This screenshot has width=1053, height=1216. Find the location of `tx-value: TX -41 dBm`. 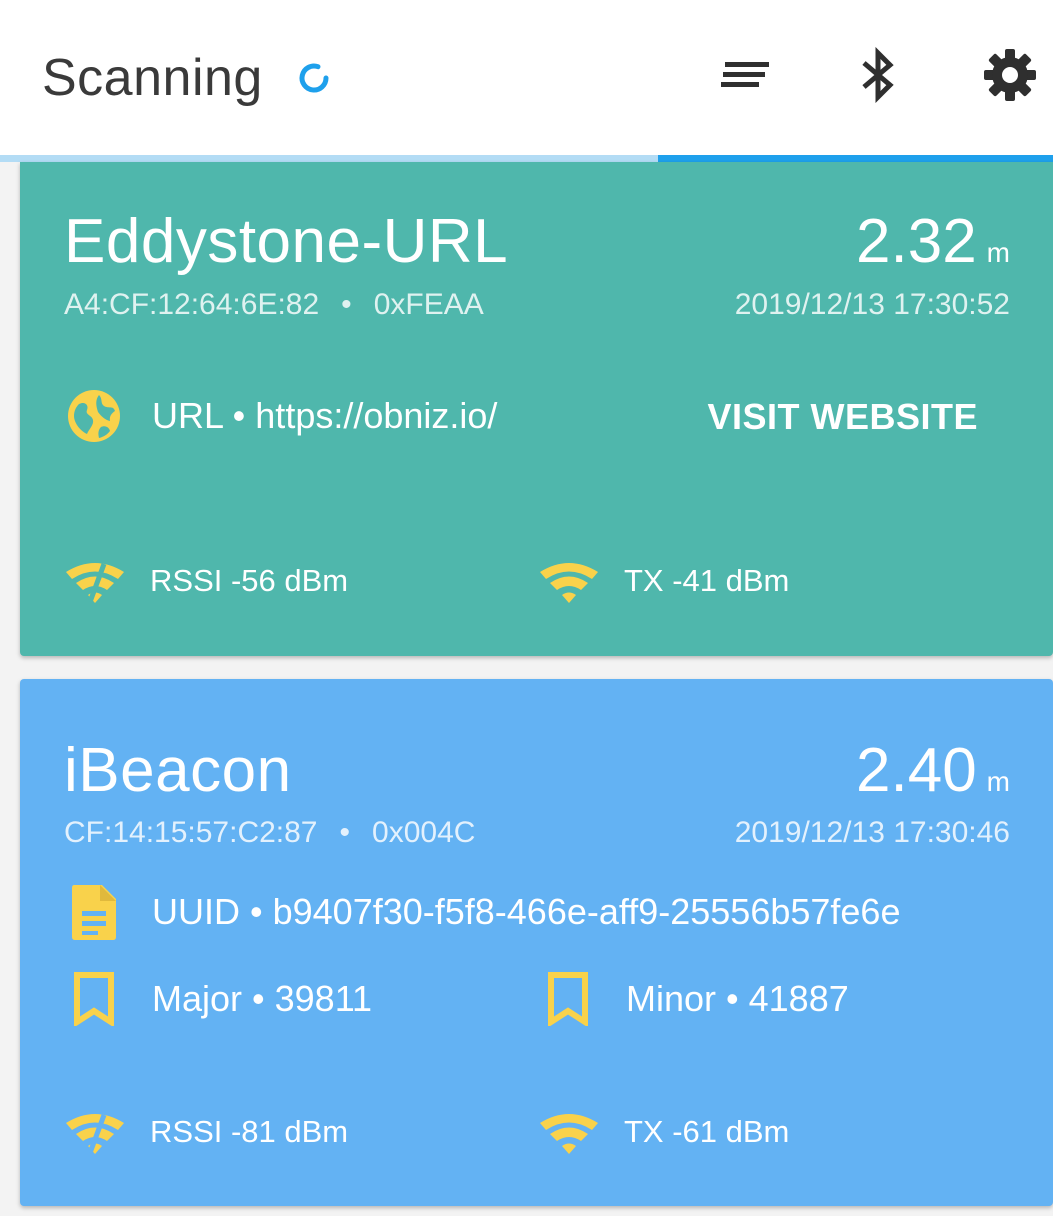

tx-value: TX -41 dBm is located at coordinates (707, 580).